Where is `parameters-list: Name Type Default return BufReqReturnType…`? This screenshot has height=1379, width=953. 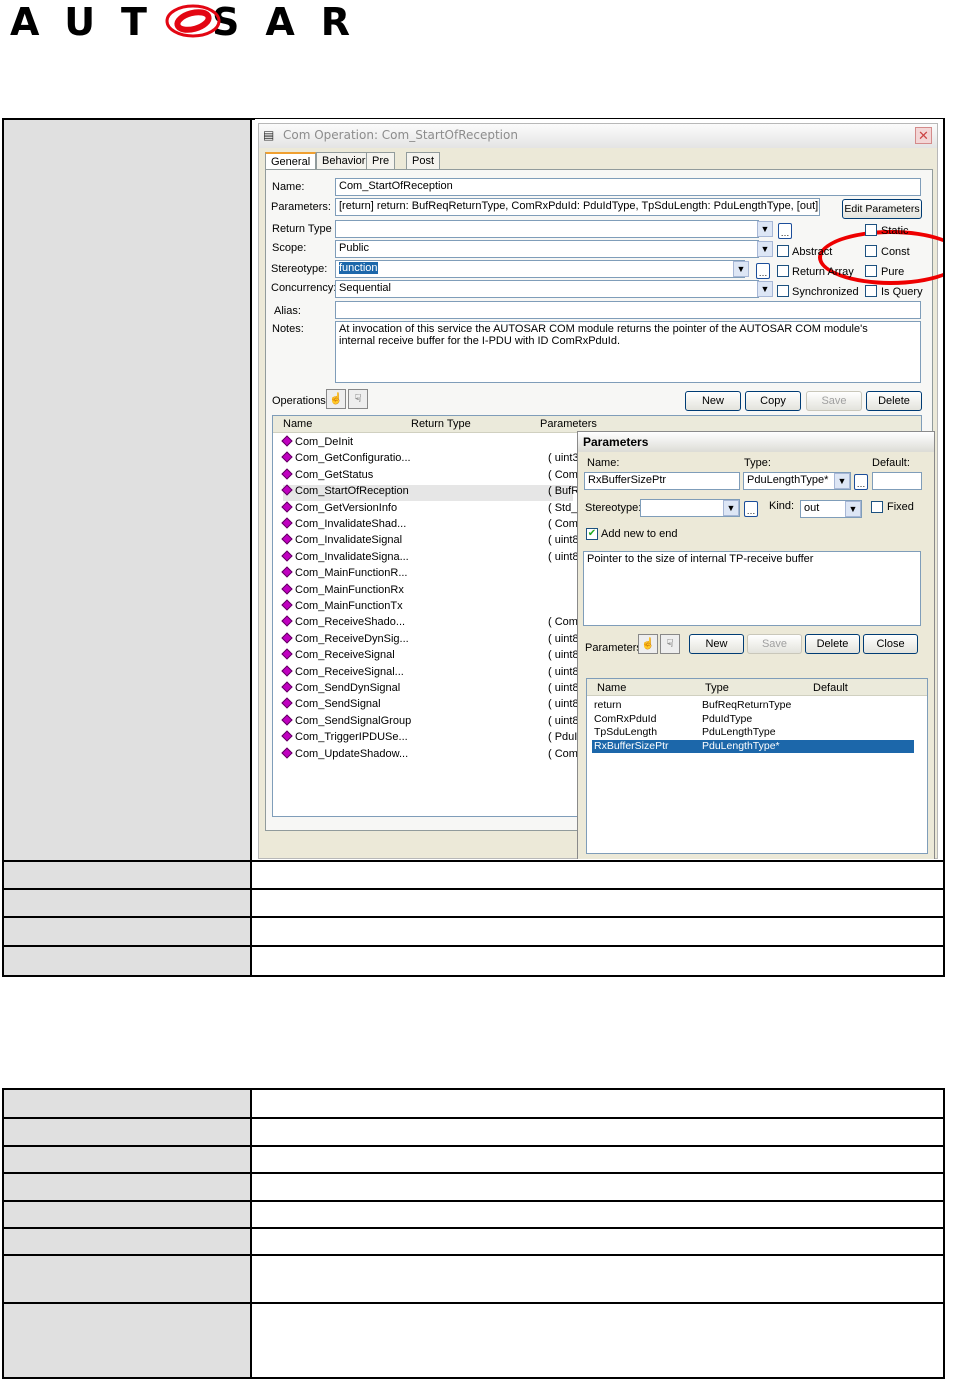
parameters-list: Name Type Default return BufReqReturnType… is located at coordinates (757, 766).